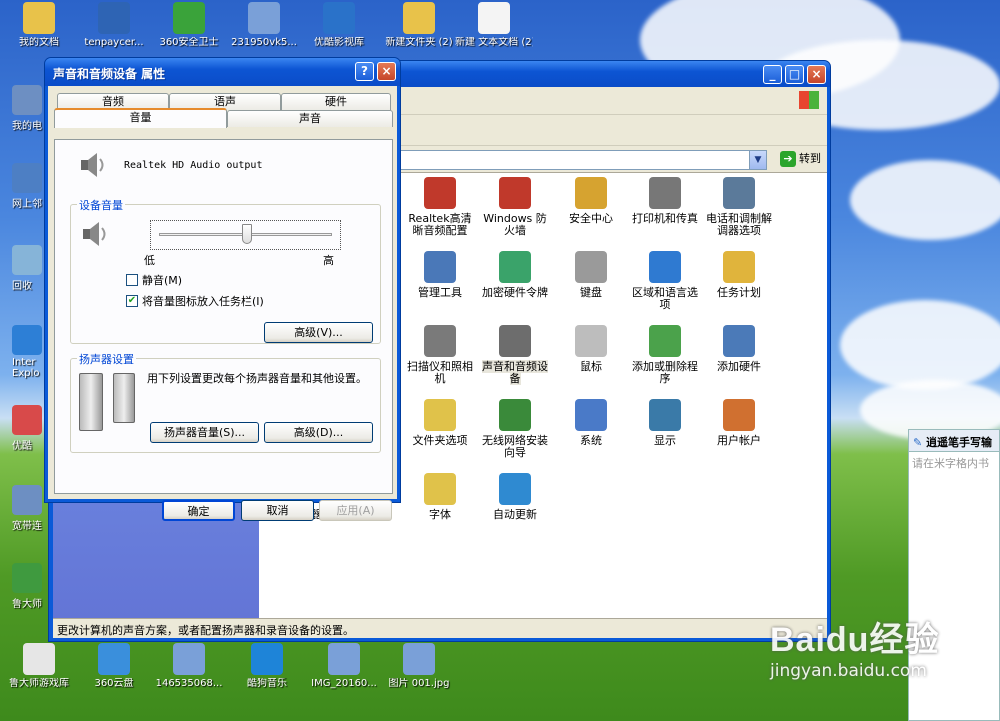  Describe the element at coordinates (26, 368) in the screenshot. I see `desktop-icon-label: Inter Explo` at that location.